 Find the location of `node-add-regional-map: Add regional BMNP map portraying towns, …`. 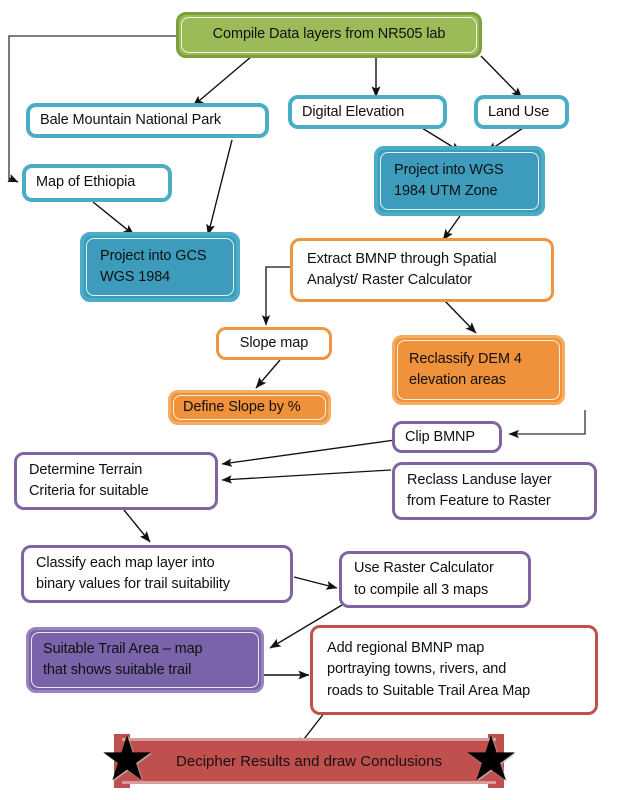

node-add-regional-map: Add regional BMNP map portraying towns, … is located at coordinates (454, 670).